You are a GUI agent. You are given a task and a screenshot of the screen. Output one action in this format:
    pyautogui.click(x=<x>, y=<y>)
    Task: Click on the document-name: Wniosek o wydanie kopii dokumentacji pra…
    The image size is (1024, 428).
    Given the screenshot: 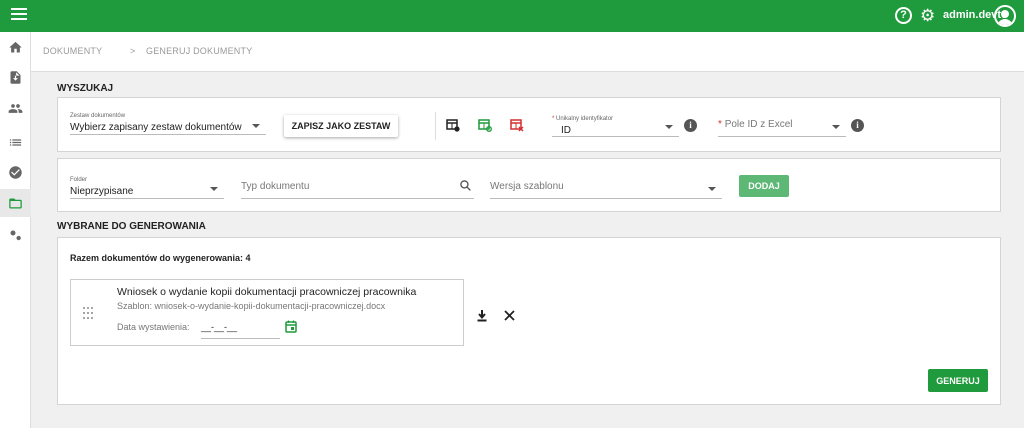 What is the action you would take?
    pyautogui.click(x=267, y=292)
    